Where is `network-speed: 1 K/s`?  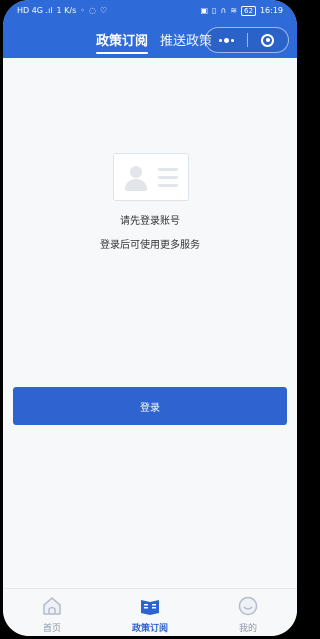
network-speed: 1 K/s is located at coordinates (66, 10).